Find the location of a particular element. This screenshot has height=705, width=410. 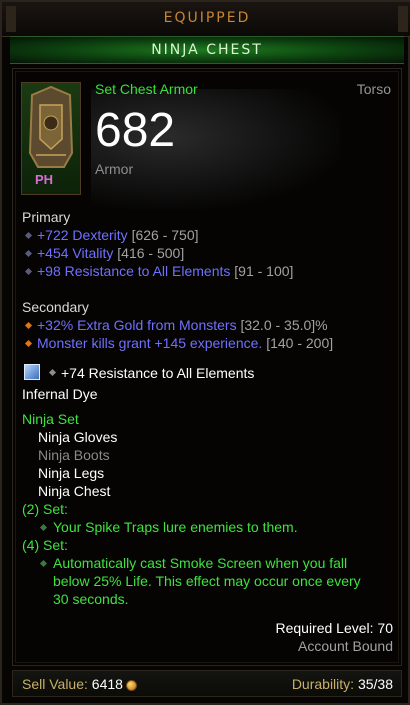

stat-text: +32% Extra Gold from Monsters is located at coordinates (137, 325).